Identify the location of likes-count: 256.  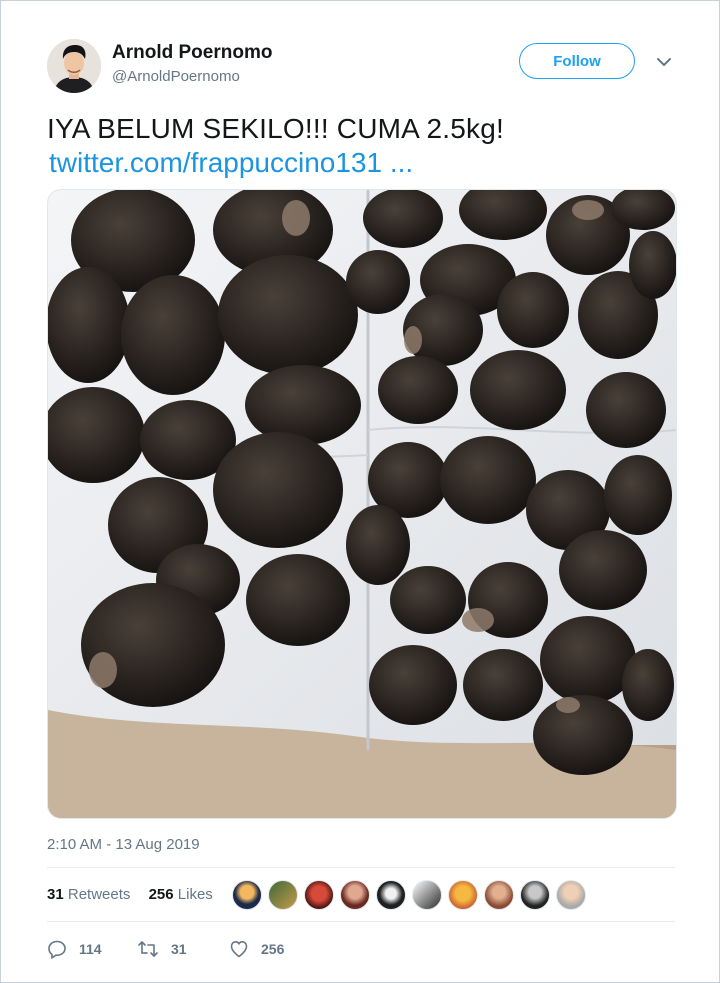
(161, 894).